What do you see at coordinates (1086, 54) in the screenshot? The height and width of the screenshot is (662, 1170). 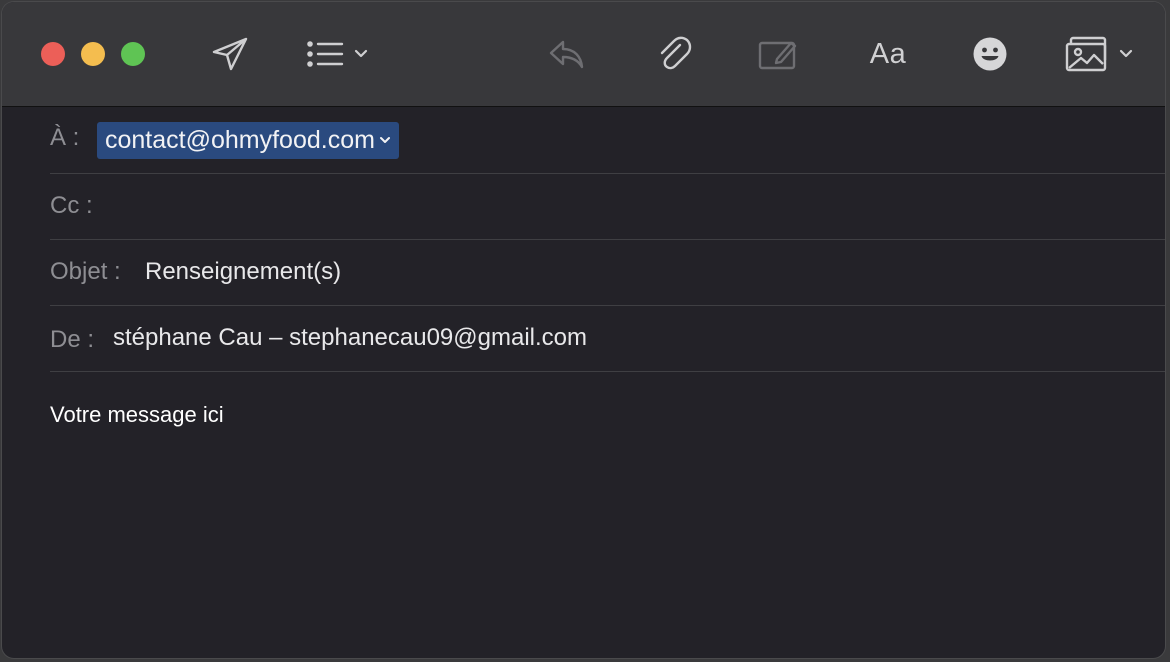 I see `photo-browser-icon` at bounding box center [1086, 54].